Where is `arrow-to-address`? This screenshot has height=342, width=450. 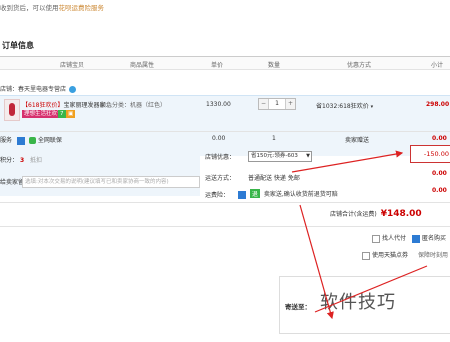 arrow-to-address is located at coordinates (316, 262).